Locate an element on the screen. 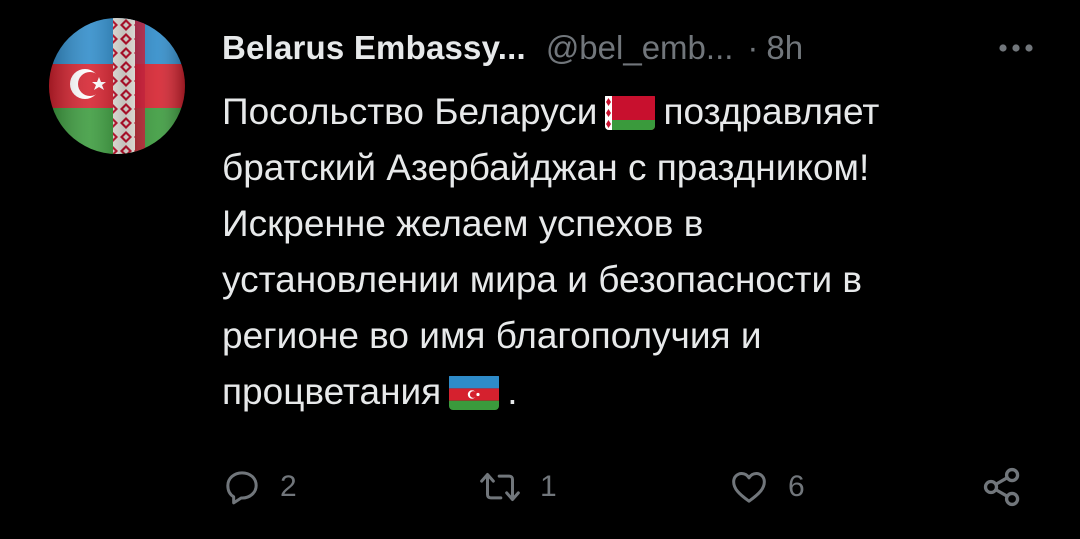  tweet-text-line: установлении мира и безопасности в is located at coordinates (542, 279).